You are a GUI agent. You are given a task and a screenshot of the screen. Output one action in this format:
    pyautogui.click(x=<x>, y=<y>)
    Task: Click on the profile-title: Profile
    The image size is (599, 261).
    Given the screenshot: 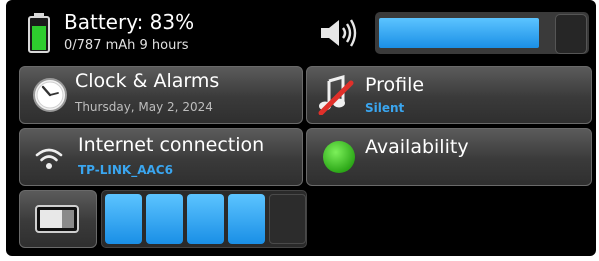 What is the action you would take?
    pyautogui.click(x=395, y=85)
    